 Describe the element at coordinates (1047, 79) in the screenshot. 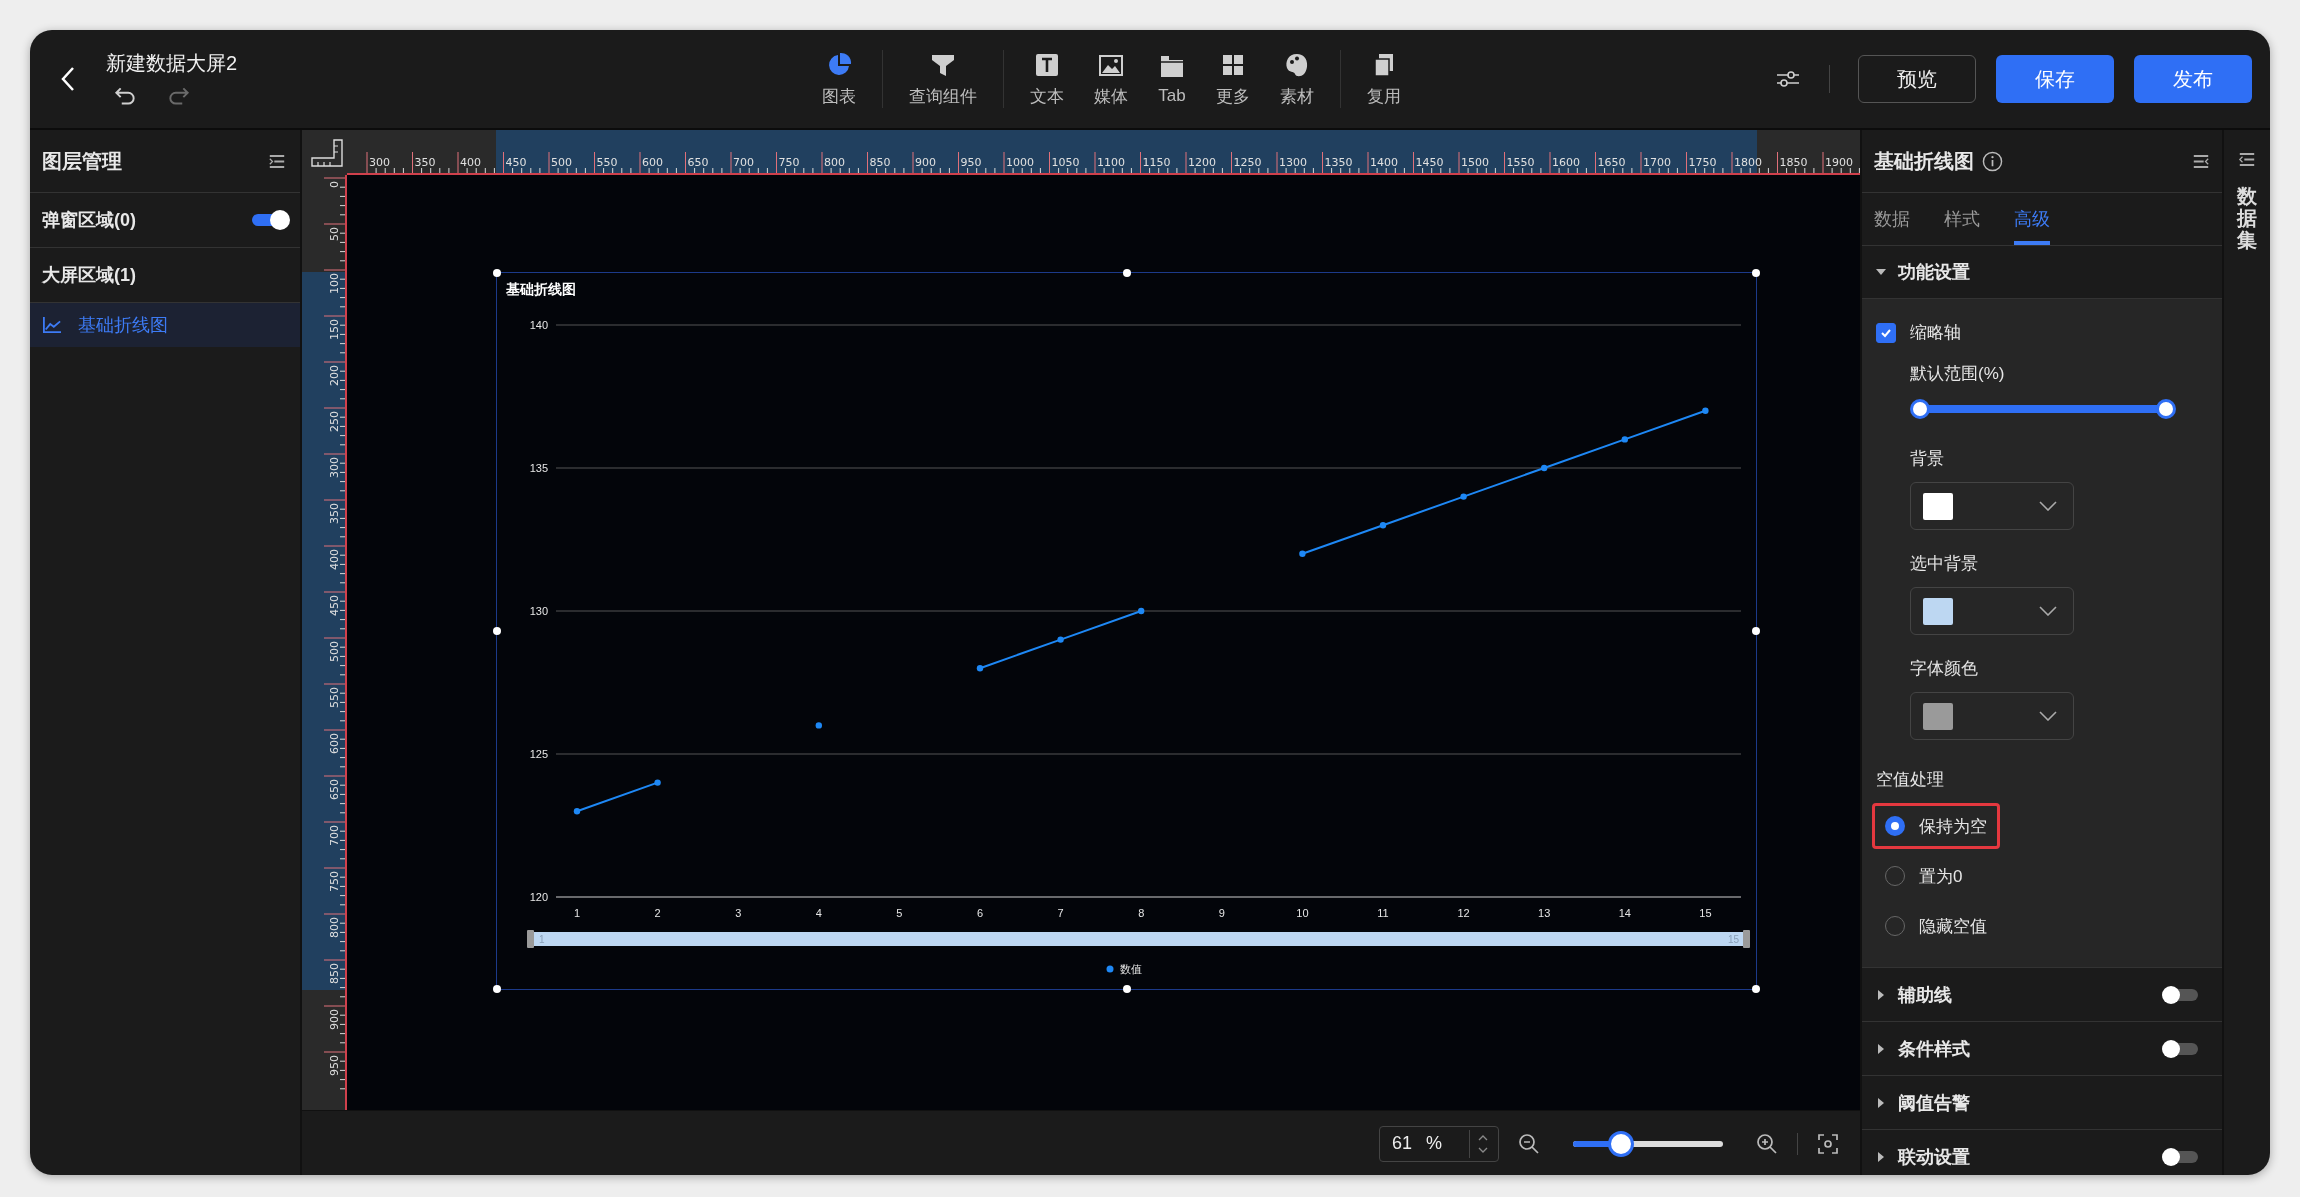

I see `toolbar-button: 文本` at that location.